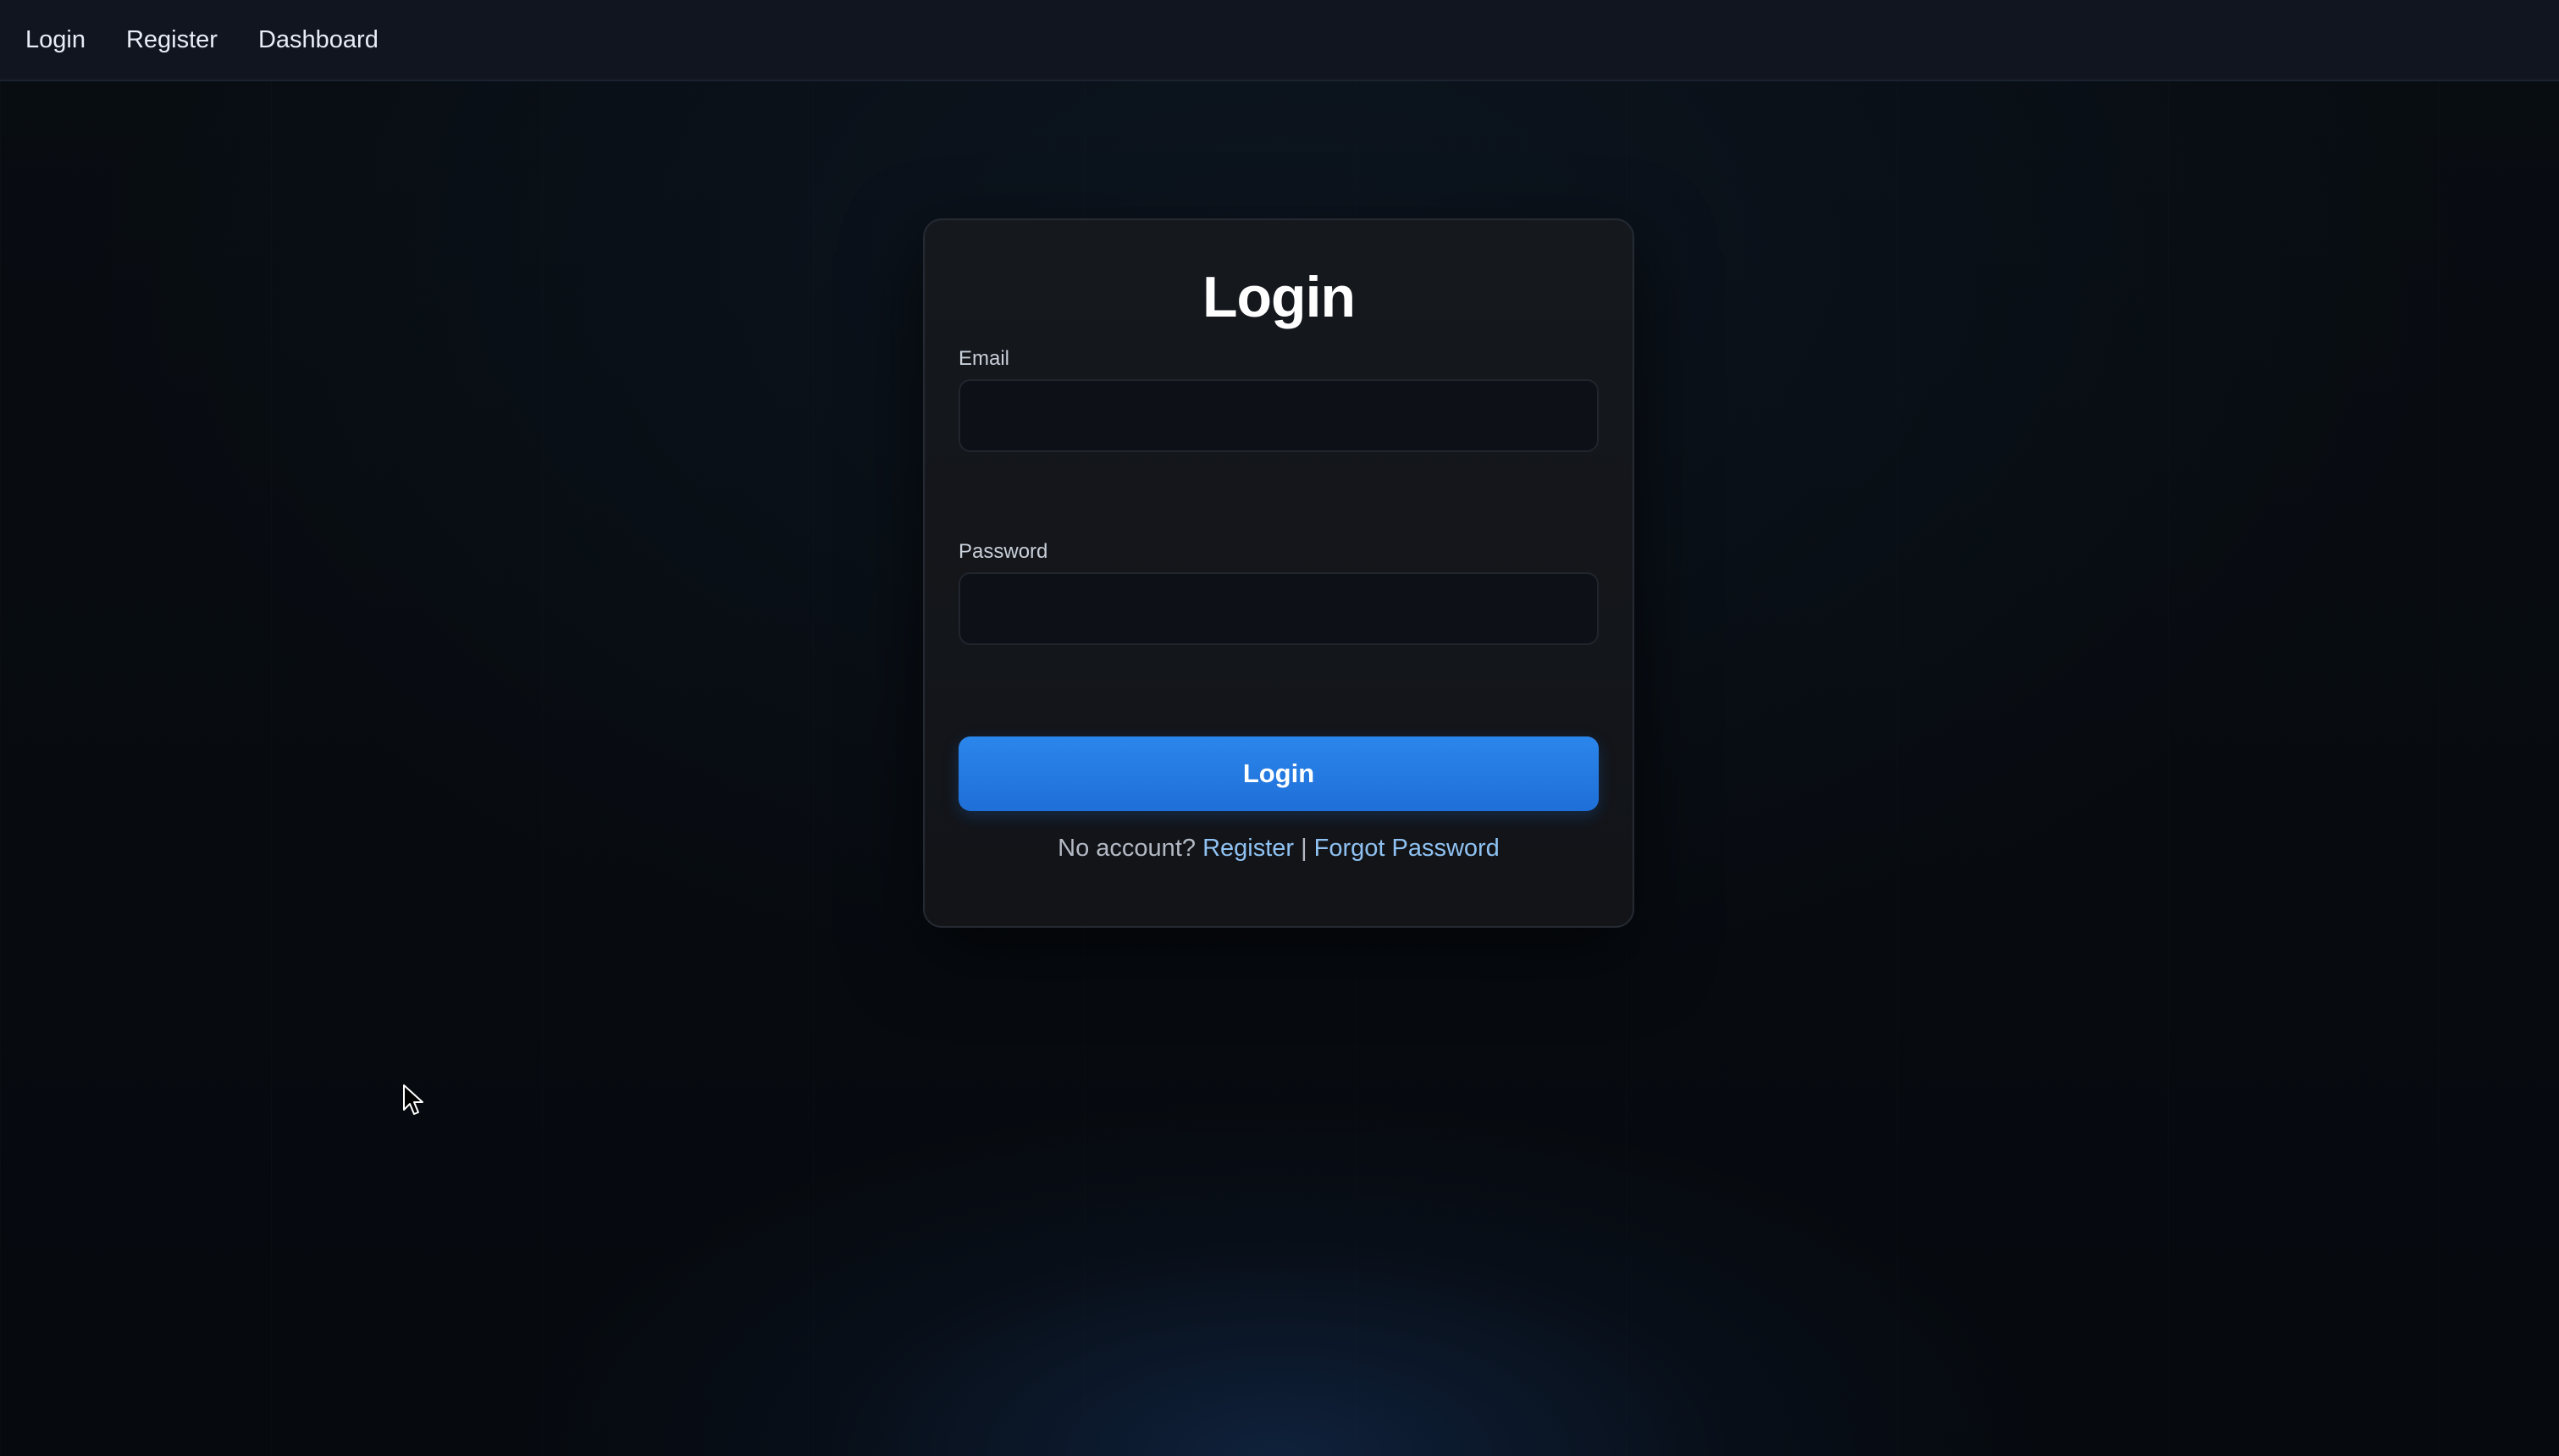  I want to click on password-label: Password, so click(1004, 551).